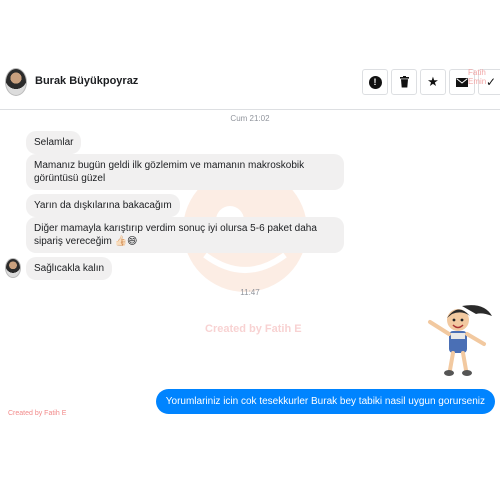  What do you see at coordinates (16, 82) in the screenshot?
I see `contact-avatar` at bounding box center [16, 82].